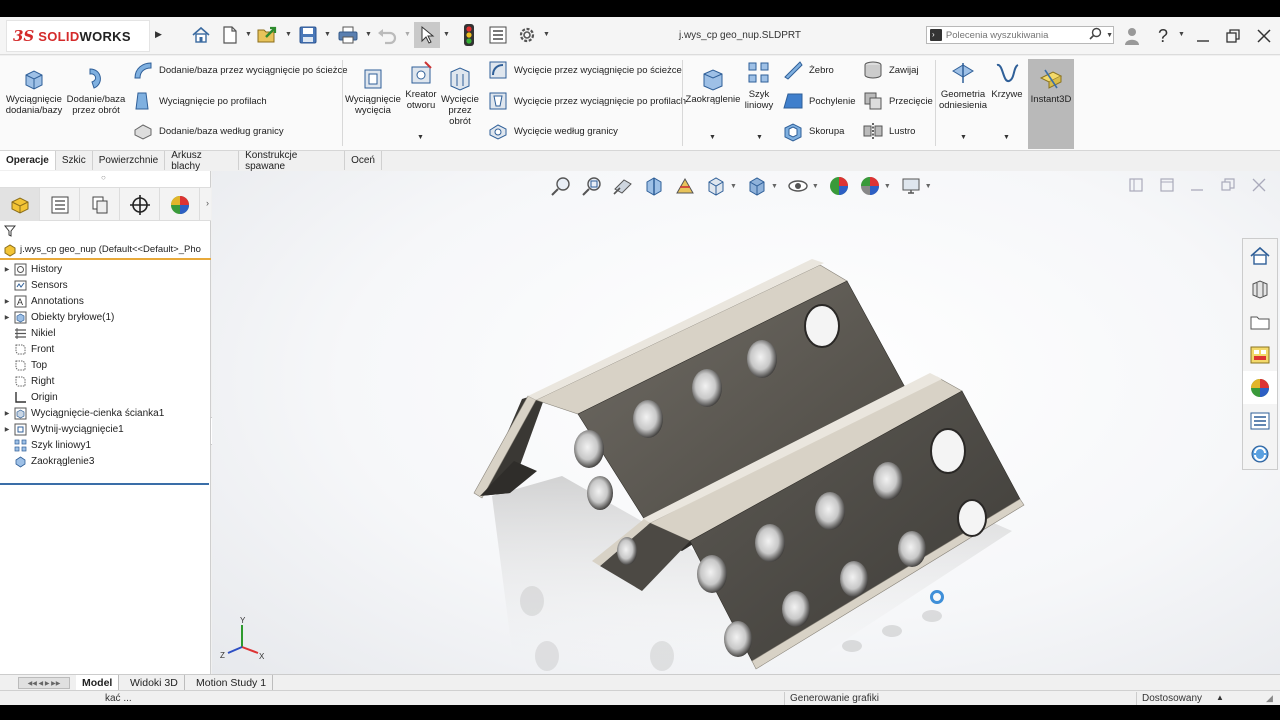 This screenshot has width=1280, height=720. Describe the element at coordinates (105, 349) in the screenshot. I see `feature-tree-item: Front` at that location.